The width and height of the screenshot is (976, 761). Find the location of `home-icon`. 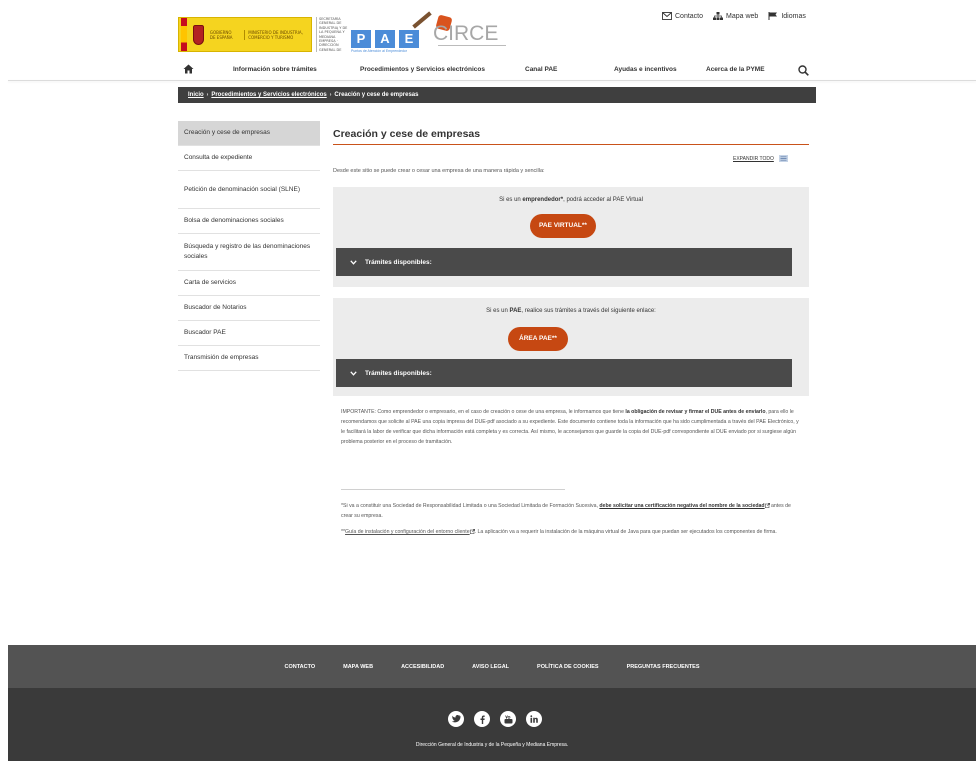

home-icon is located at coordinates (188, 69).